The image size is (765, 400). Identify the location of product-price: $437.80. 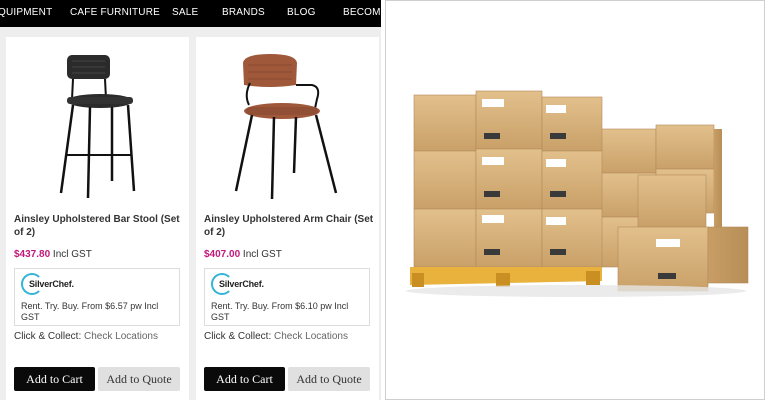
(32, 254).